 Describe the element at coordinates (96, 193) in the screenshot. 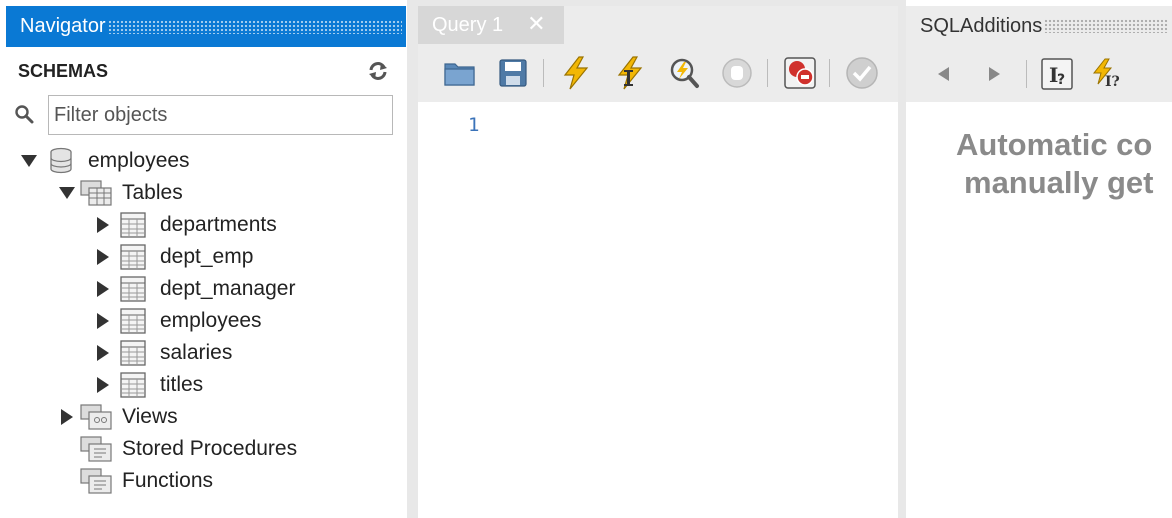

I see `tables-folder-icon` at that location.